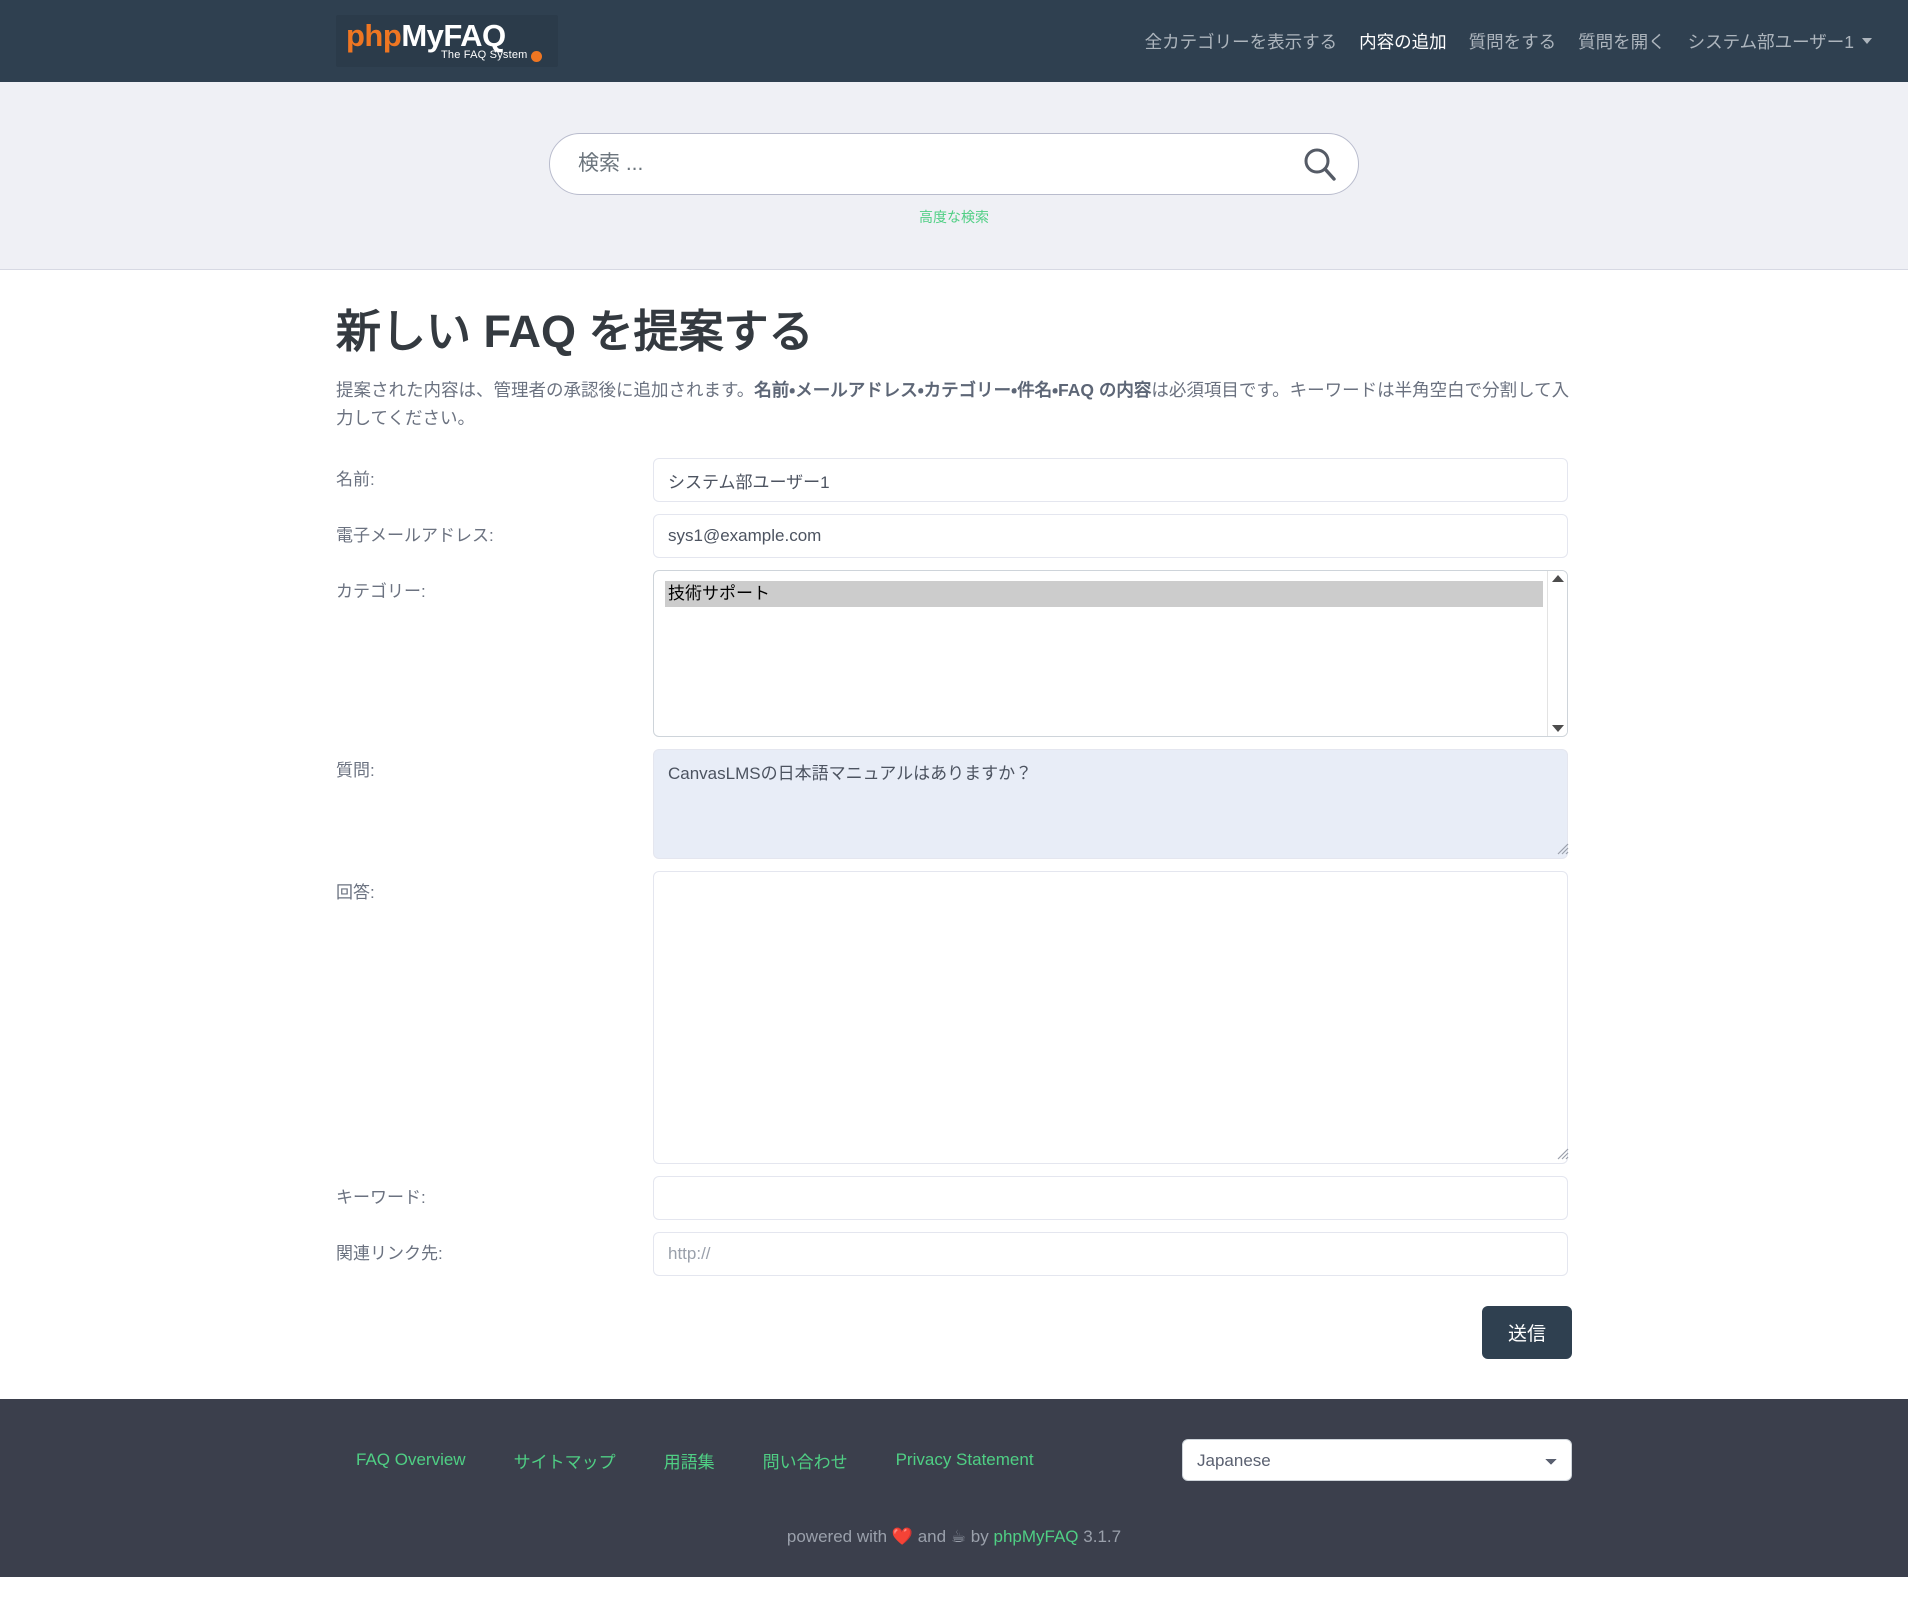 This screenshot has width=1908, height=1603. I want to click on answer-label: 回答:, so click(355, 893).